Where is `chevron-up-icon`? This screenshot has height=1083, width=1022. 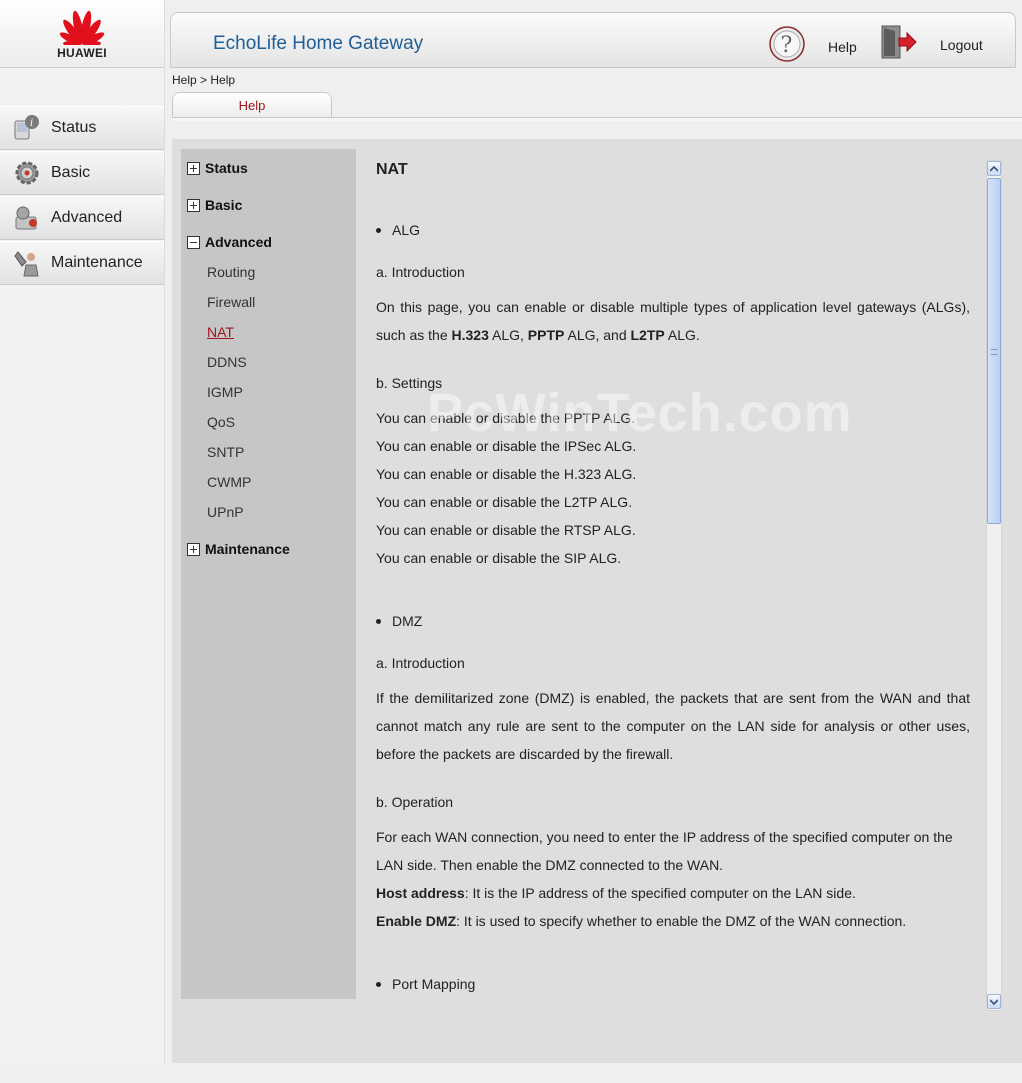
chevron-up-icon is located at coordinates (994, 168).